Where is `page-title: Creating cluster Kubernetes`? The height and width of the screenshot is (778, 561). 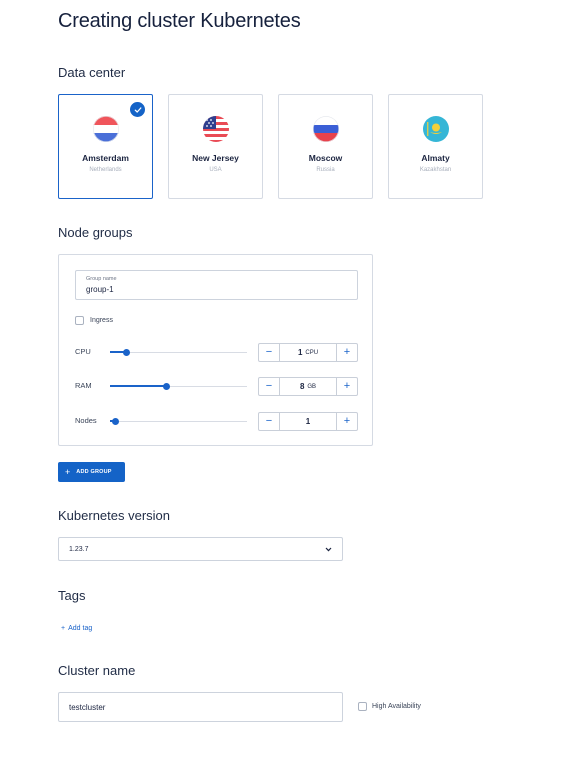
page-title: Creating cluster Kubernetes is located at coordinates (179, 21).